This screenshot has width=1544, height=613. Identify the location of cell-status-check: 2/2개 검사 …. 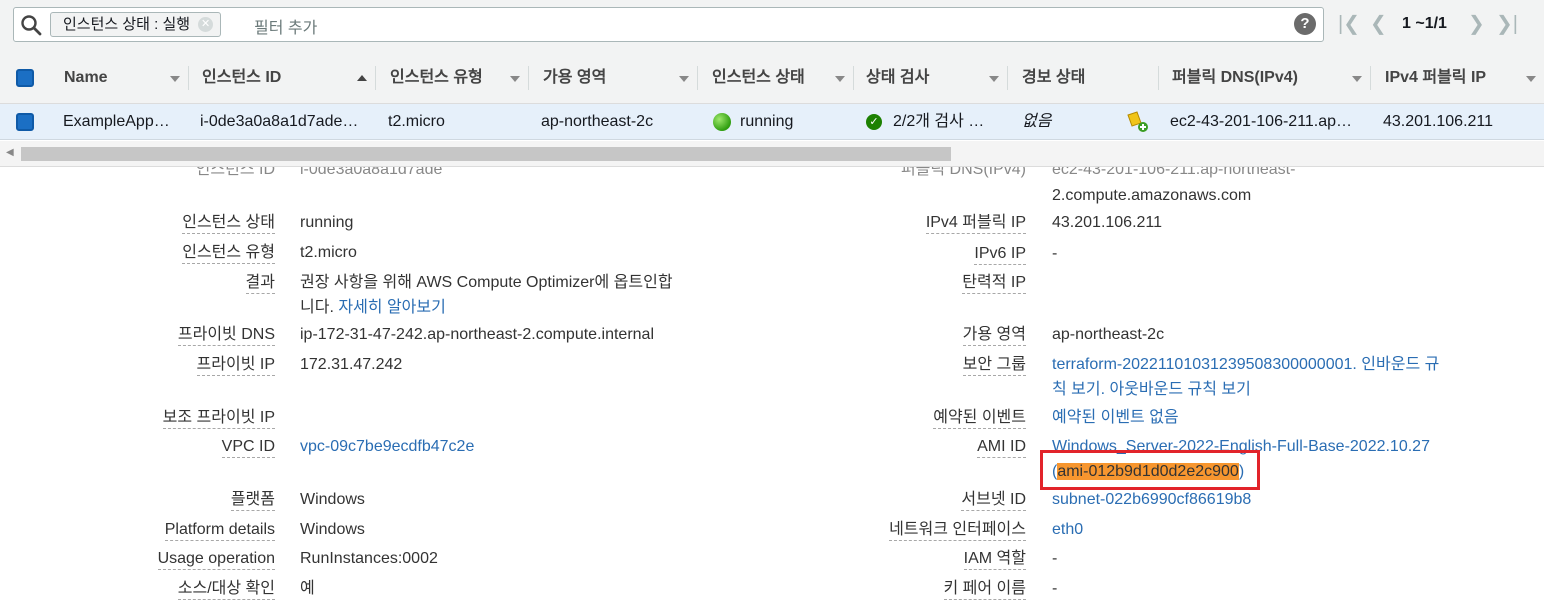
(948, 122).